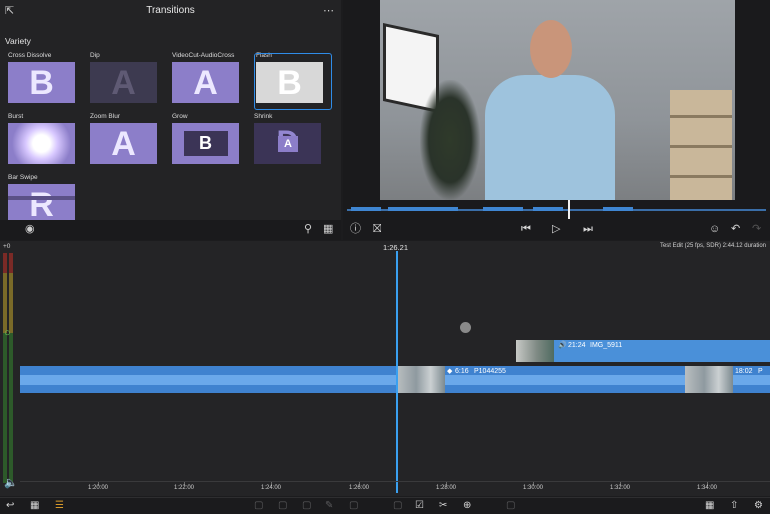 This screenshot has height=514, width=770. What do you see at coordinates (308, 229) in the screenshot?
I see `search-icon: ⚲` at bounding box center [308, 229].